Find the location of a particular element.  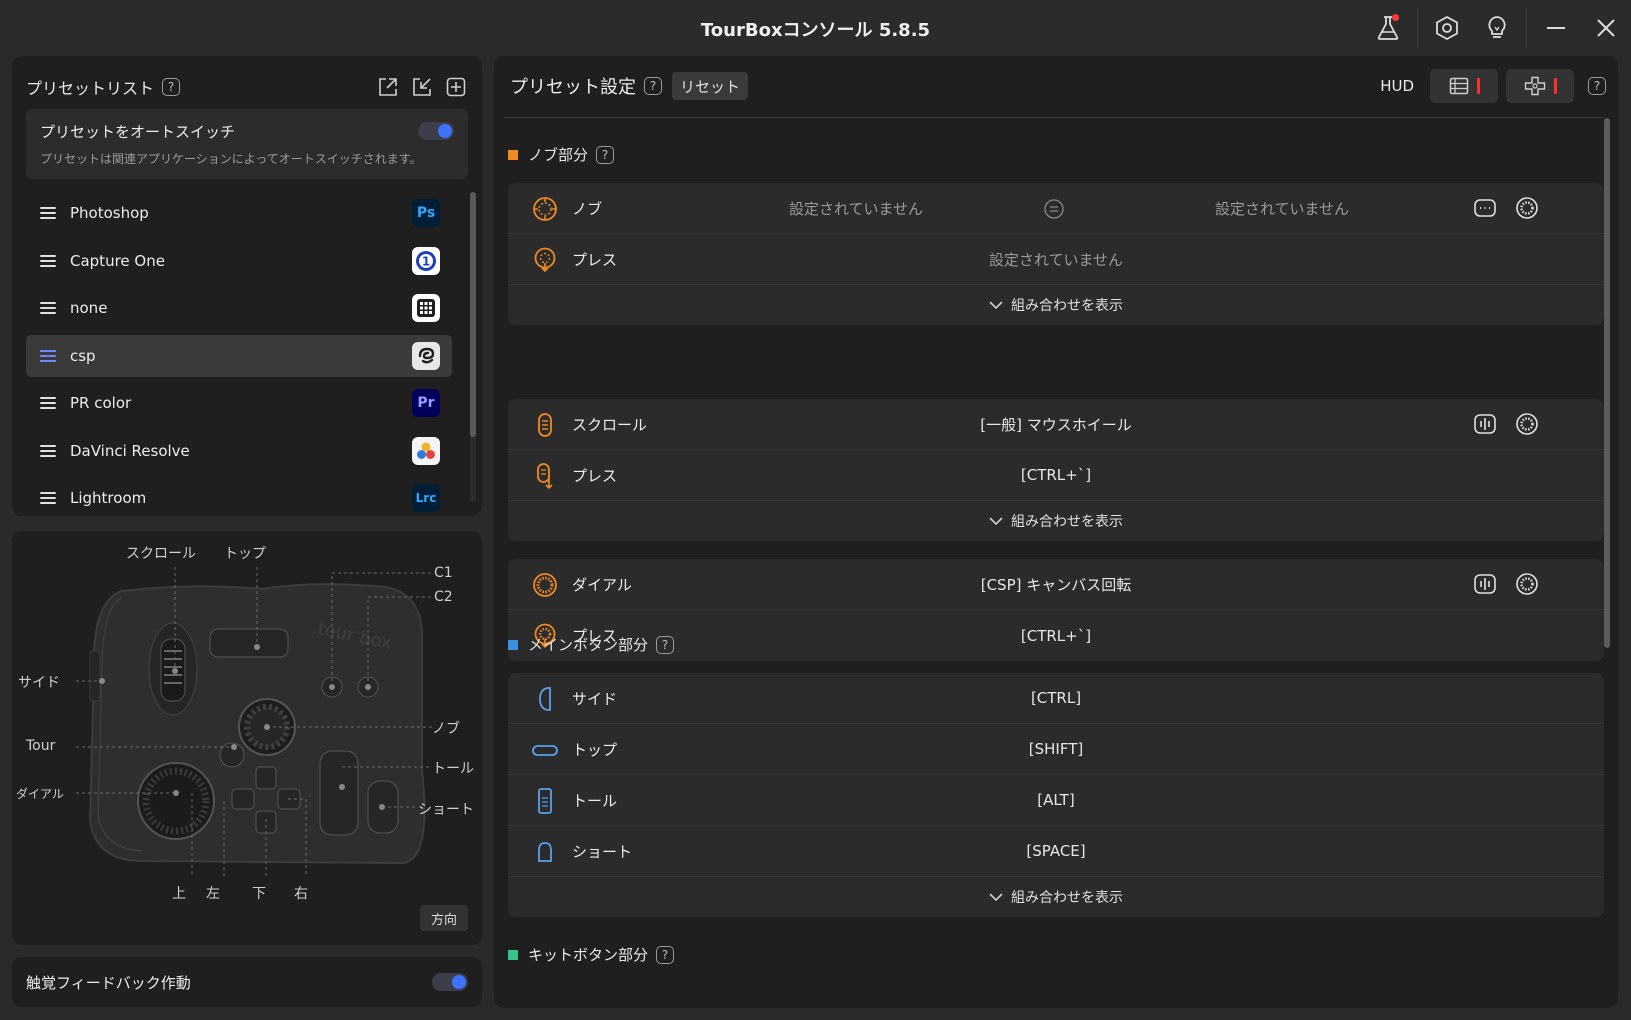

row-top: トップ [SHIFT] is located at coordinates (1056, 749).